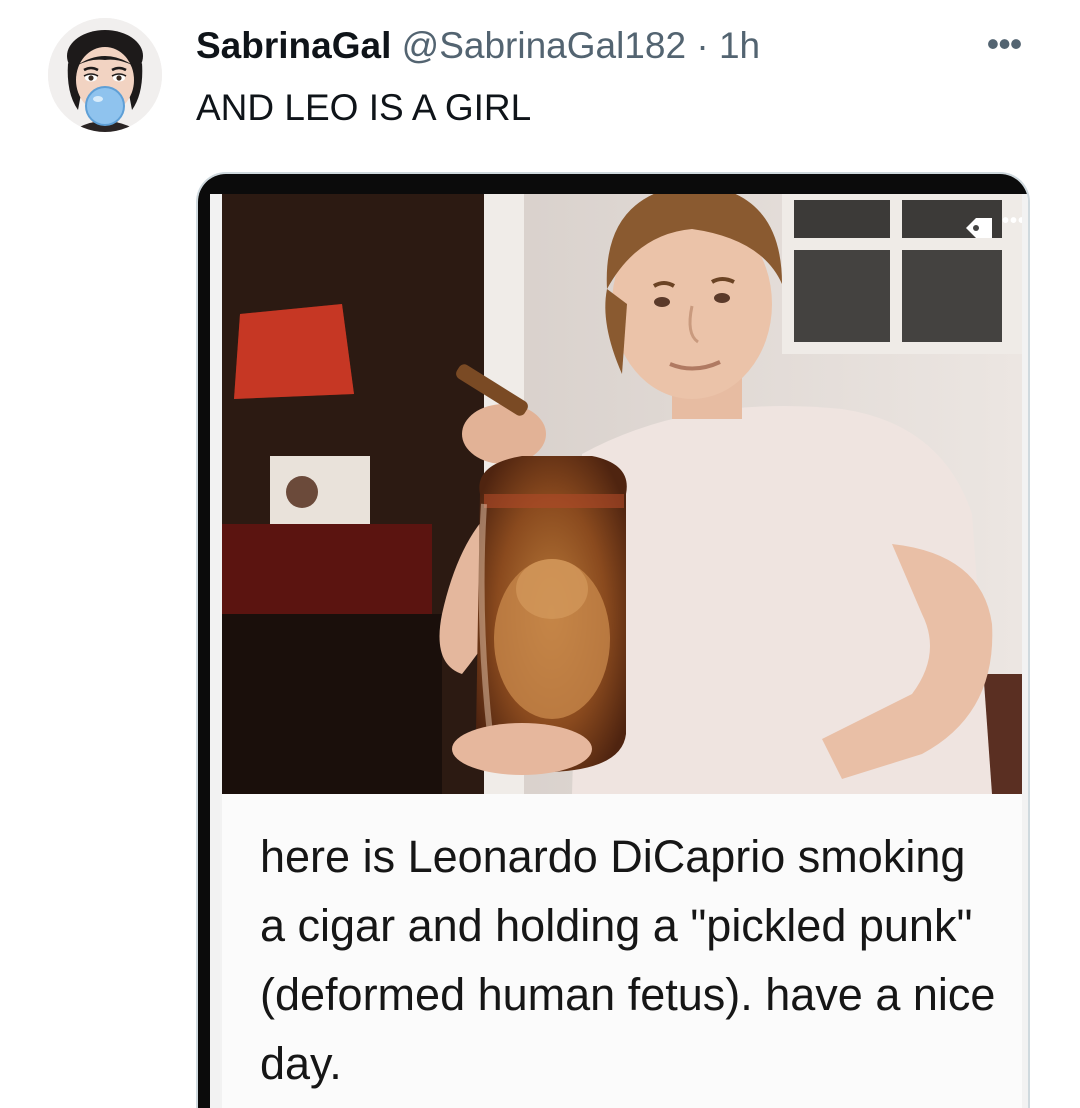 This screenshot has width=1080, height=1108. I want to click on more-horizontal-icon: •••, so click(1004, 43).